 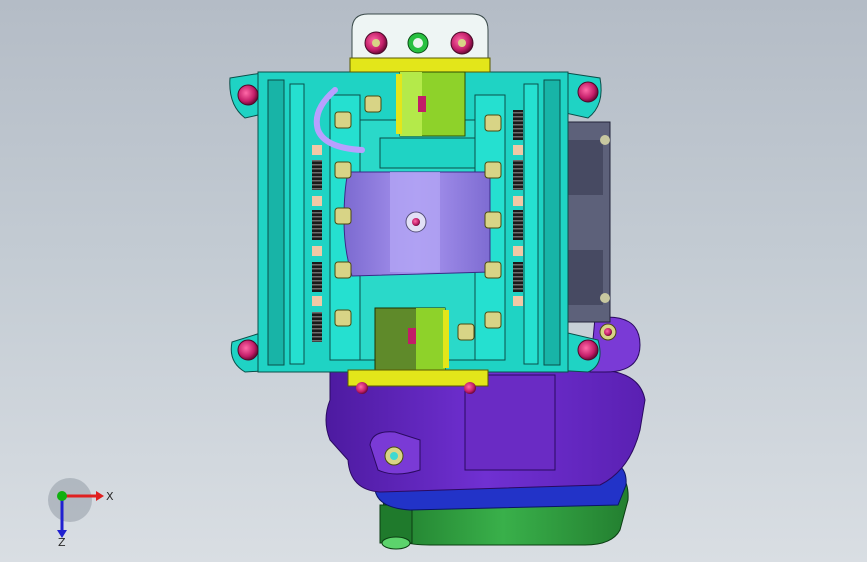 I want to click on purple-plate-bolt-head, so click(x=416, y=222).